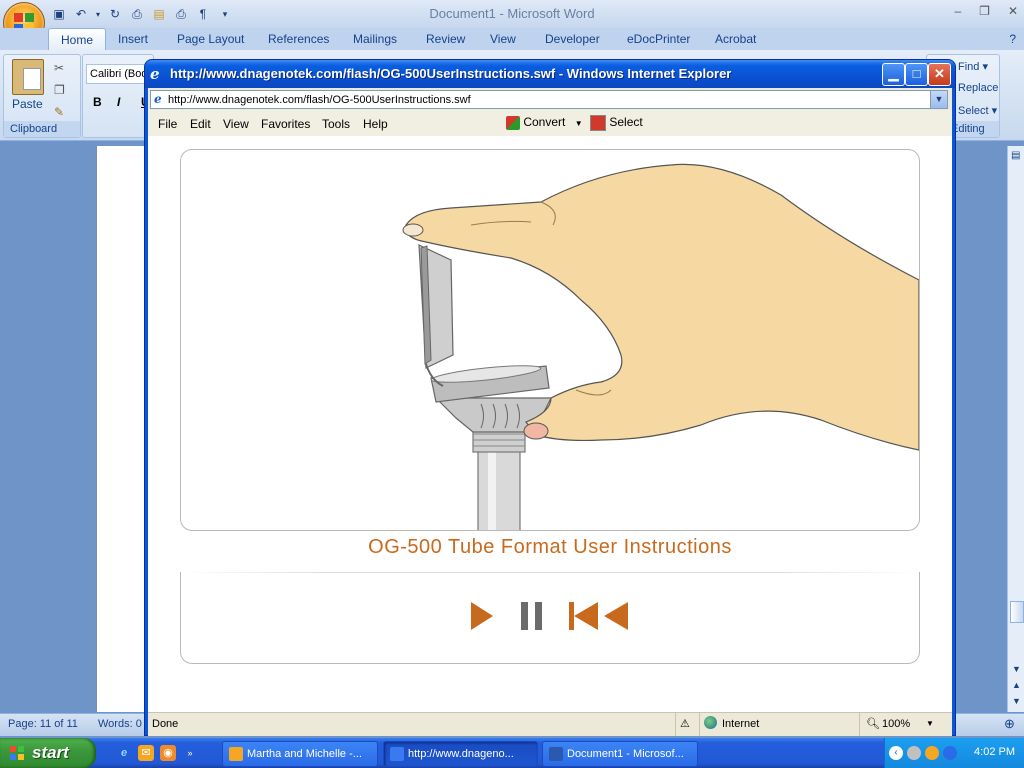 The image size is (1024, 768). Describe the element at coordinates (556, 754) in the screenshot. I see `word-task-icon` at that location.